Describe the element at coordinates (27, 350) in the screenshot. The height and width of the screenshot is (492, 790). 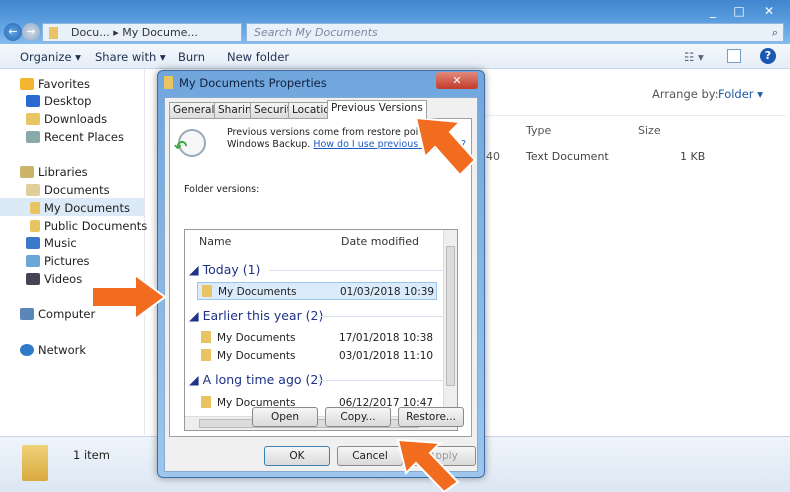
I see `network-icon` at that location.